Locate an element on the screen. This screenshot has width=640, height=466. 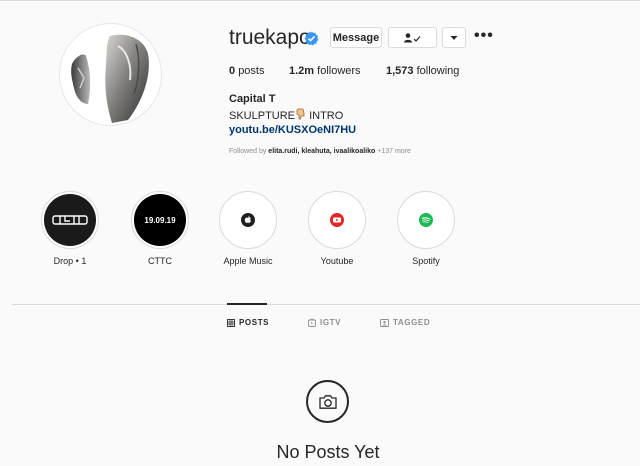
highlight-spotify: Spotify is located at coordinates (426, 228).